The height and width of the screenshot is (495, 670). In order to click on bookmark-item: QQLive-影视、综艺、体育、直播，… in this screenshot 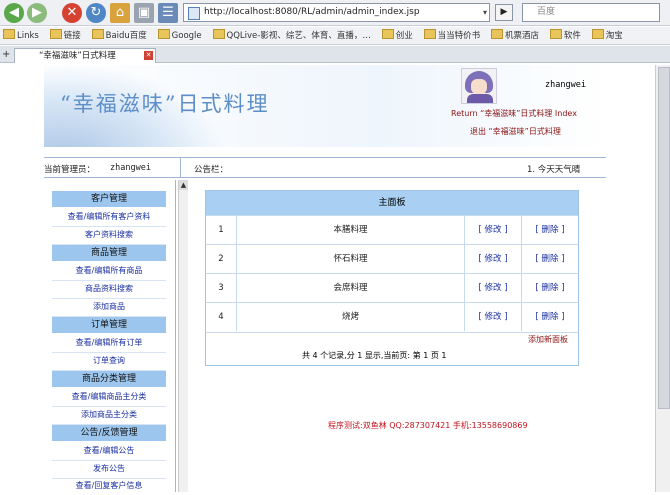, I will do `click(290, 35)`.